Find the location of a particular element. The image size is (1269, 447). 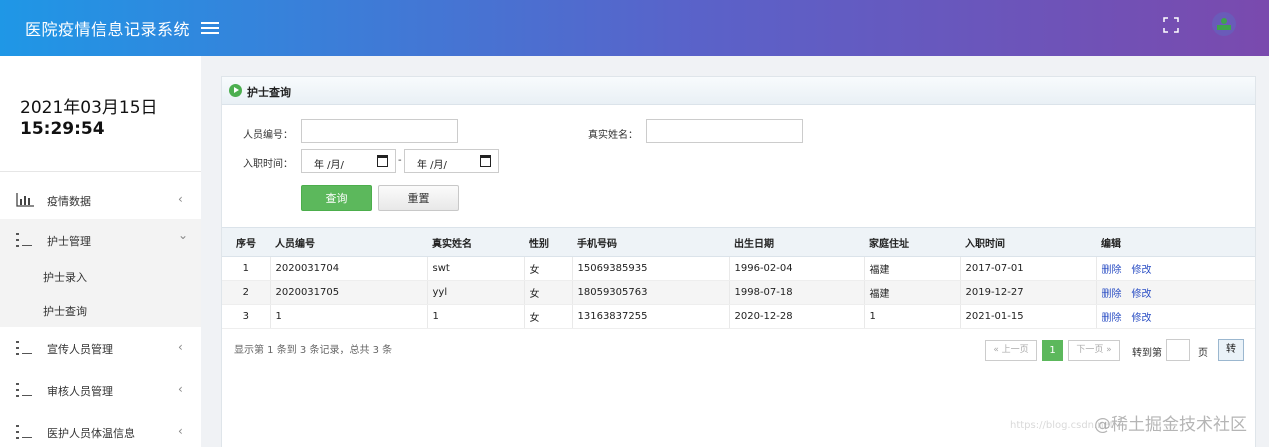

cell-name: swt is located at coordinates (476, 268).